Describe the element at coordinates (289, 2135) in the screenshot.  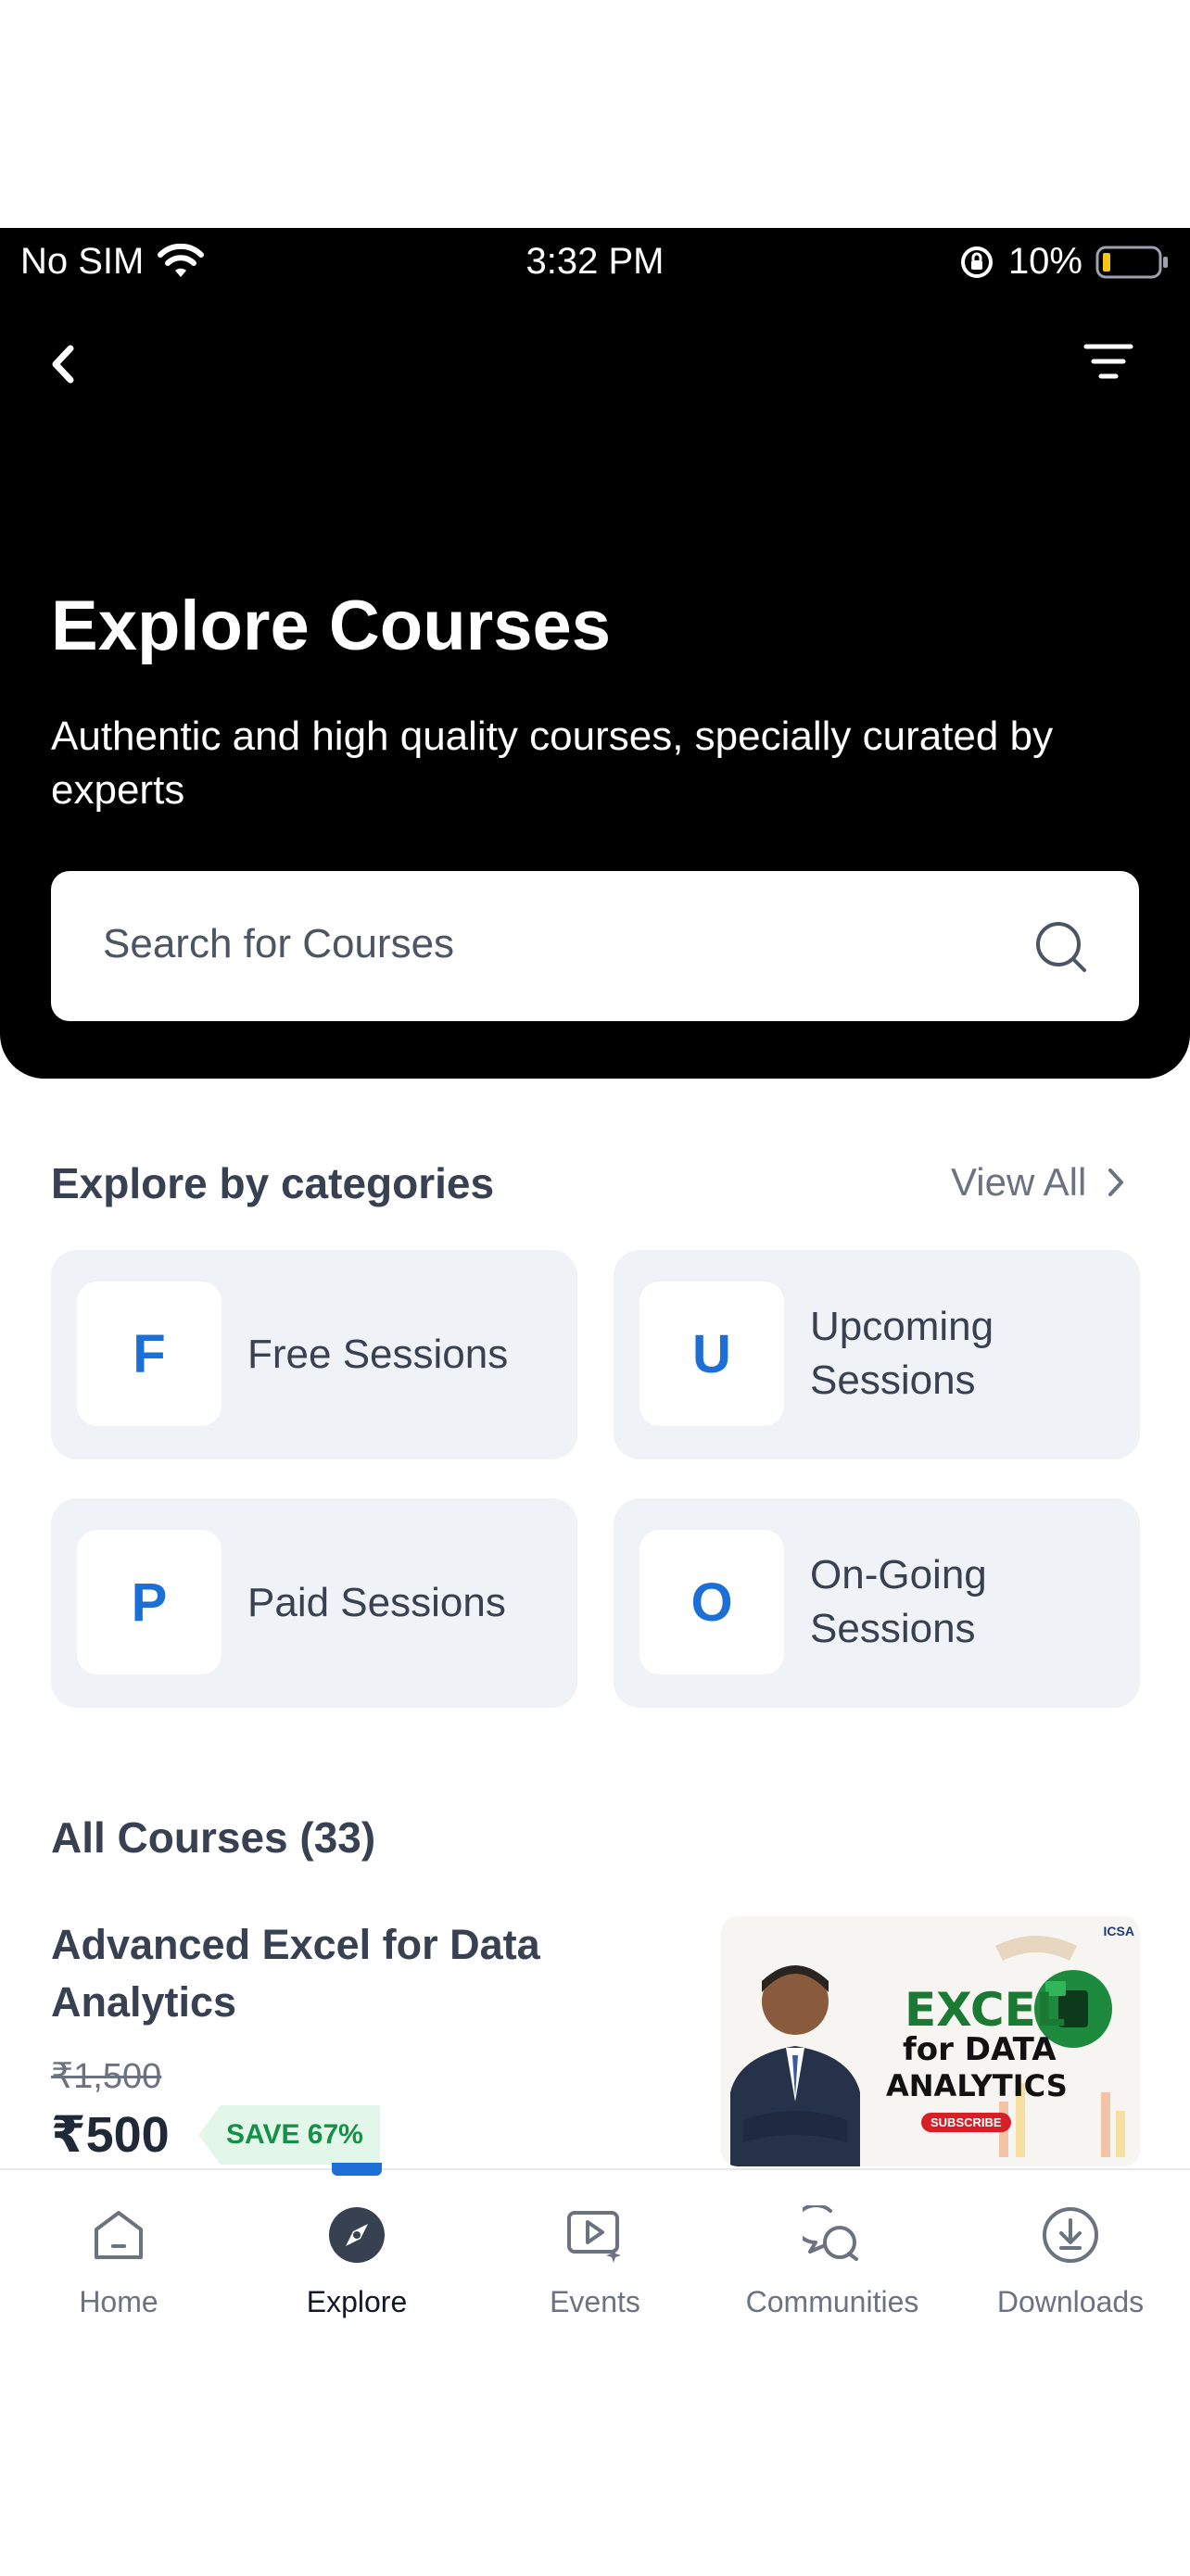
I see `discount-badge: SAVE 67%` at that location.